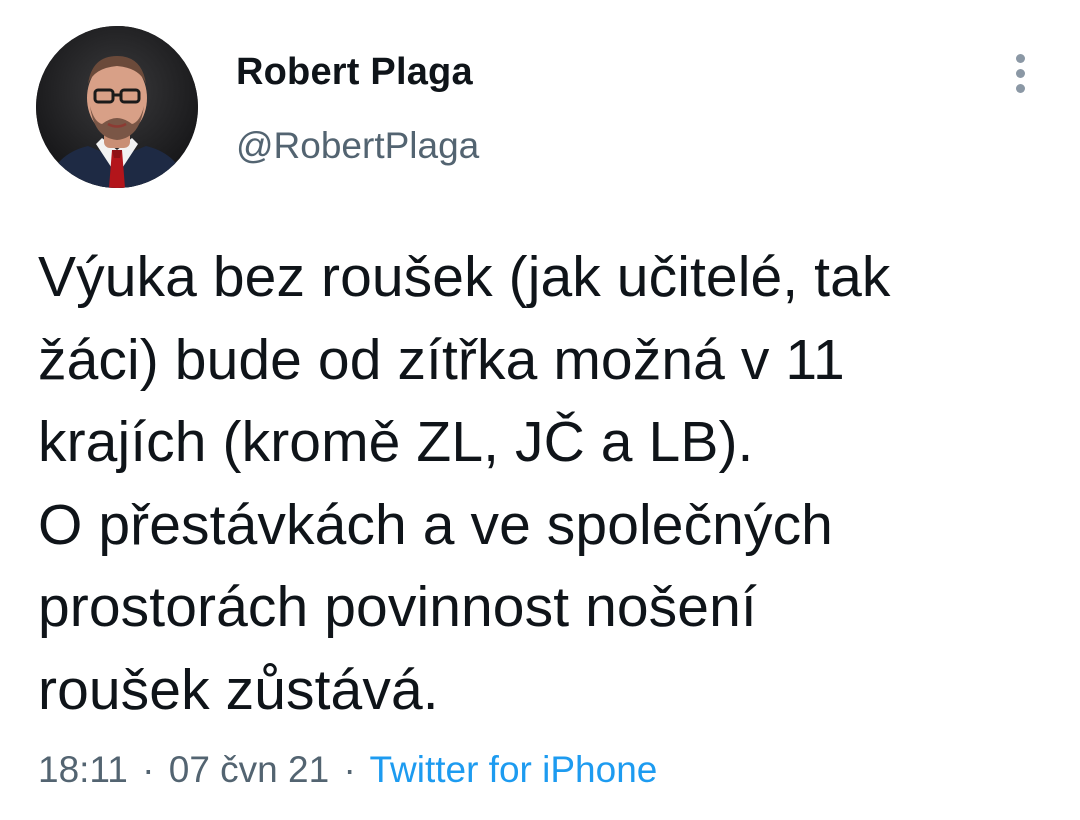 The width and height of the screenshot is (1080, 820). Describe the element at coordinates (513, 769) in the screenshot. I see `tweet-source-link: Twitter for iPhone` at that location.